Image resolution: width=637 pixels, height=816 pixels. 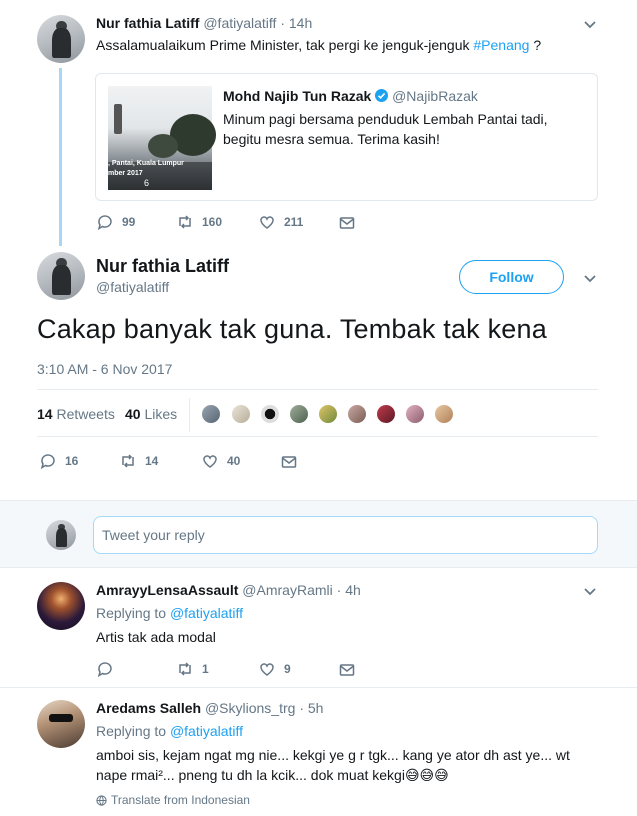 What do you see at coordinates (101, 800) in the screenshot?
I see `globe-icon` at bounding box center [101, 800].